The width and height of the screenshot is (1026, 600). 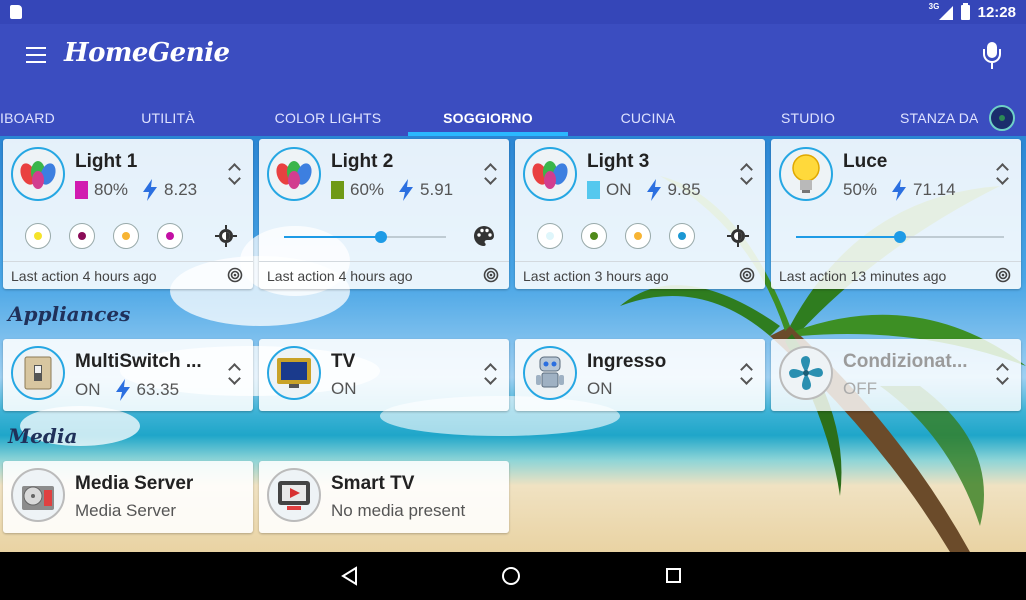 I want to click on palette-icon, so click(x=484, y=236).